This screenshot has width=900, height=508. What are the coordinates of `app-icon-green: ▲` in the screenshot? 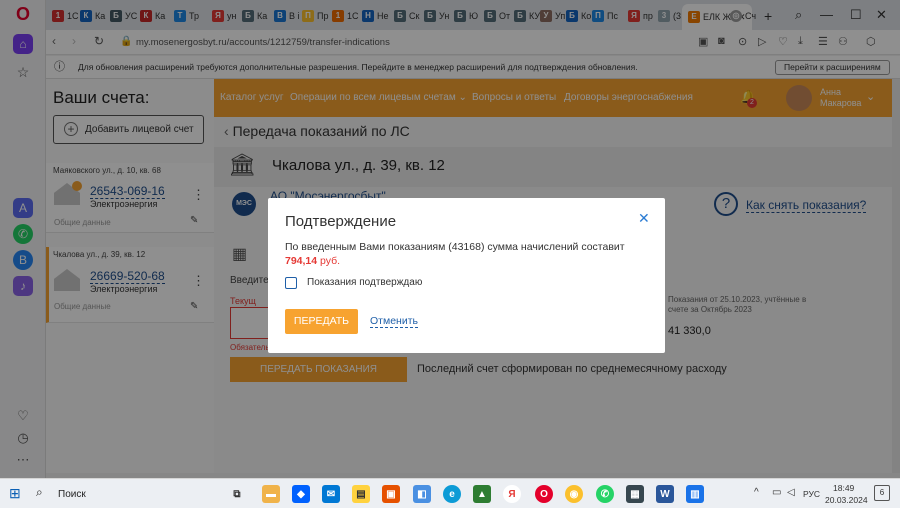 It's located at (482, 494).